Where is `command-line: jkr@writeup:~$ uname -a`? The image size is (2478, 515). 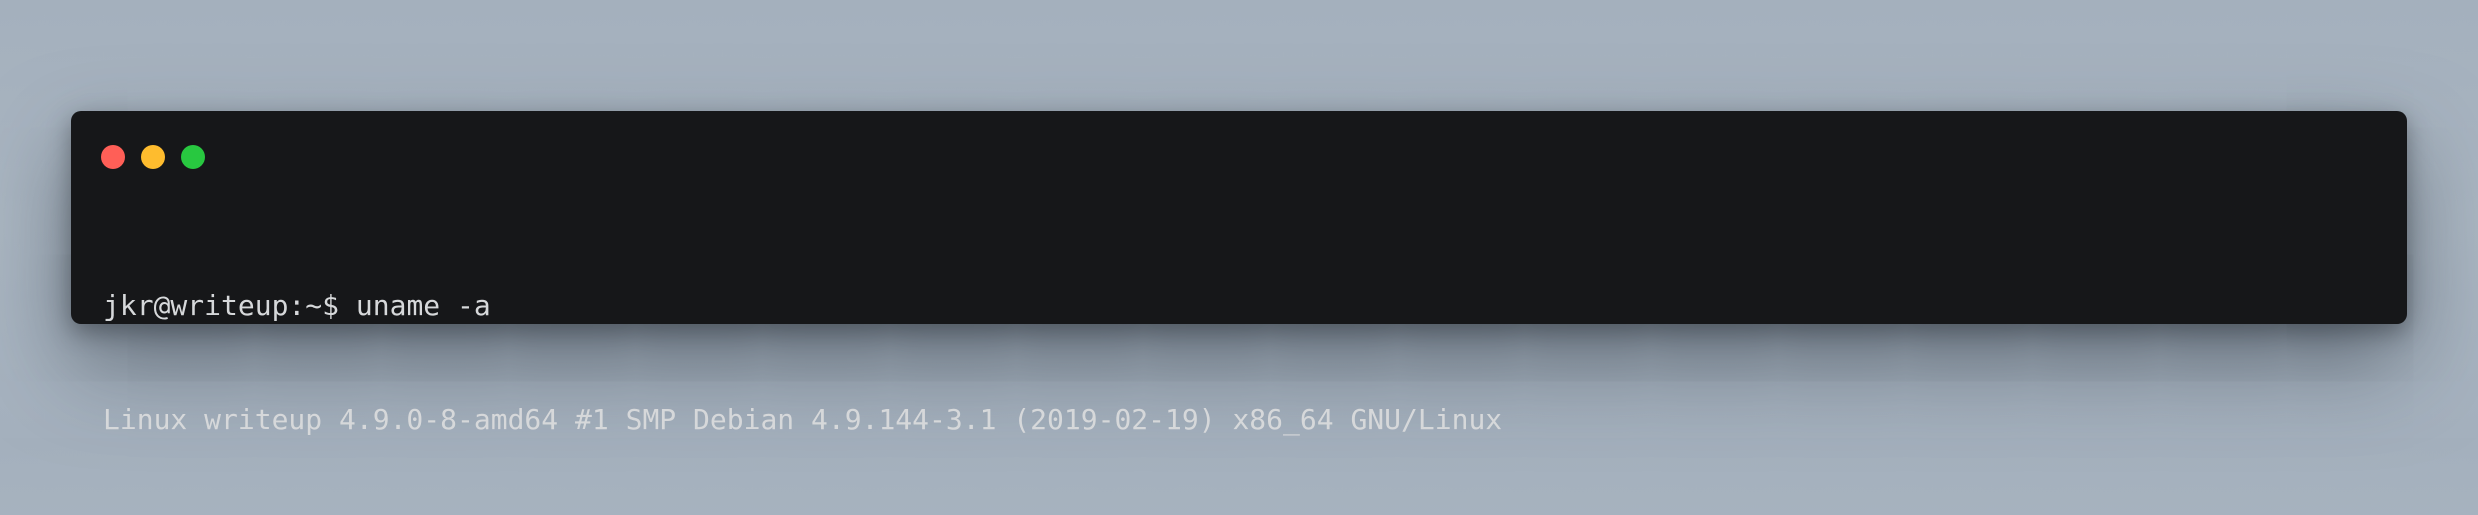 command-line: jkr@writeup:~$ uname -a is located at coordinates (1239, 306).